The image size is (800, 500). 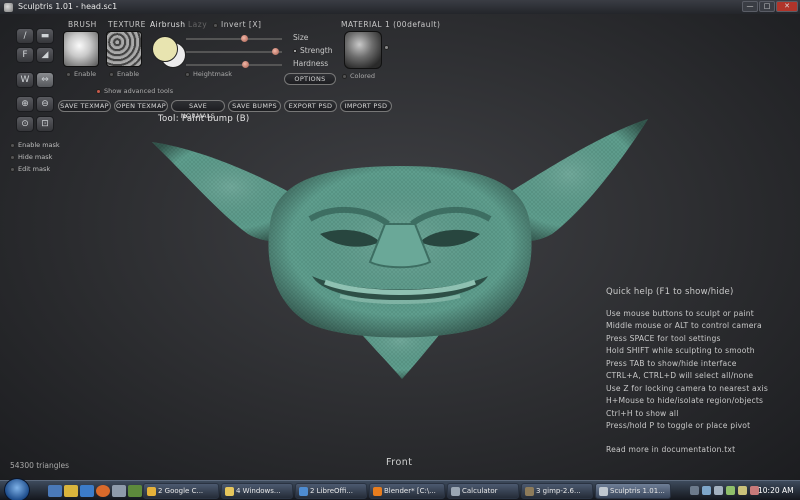 I want to click on folder-icon, so click(x=229, y=491).